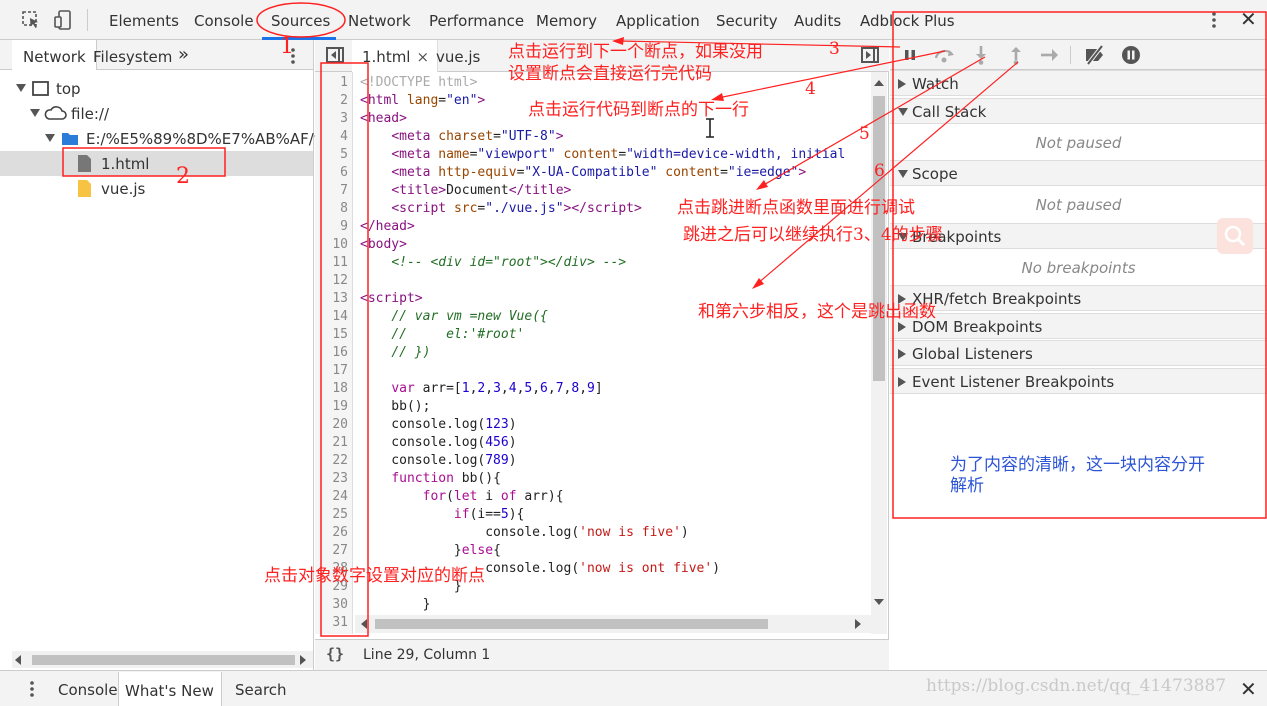  I want to click on line-number: 18, so click(333, 389).